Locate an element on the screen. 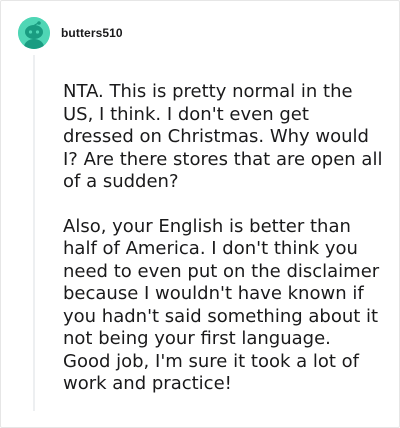 This screenshot has width=400, height=428. snoo-avatar-icon is located at coordinates (34, 33).